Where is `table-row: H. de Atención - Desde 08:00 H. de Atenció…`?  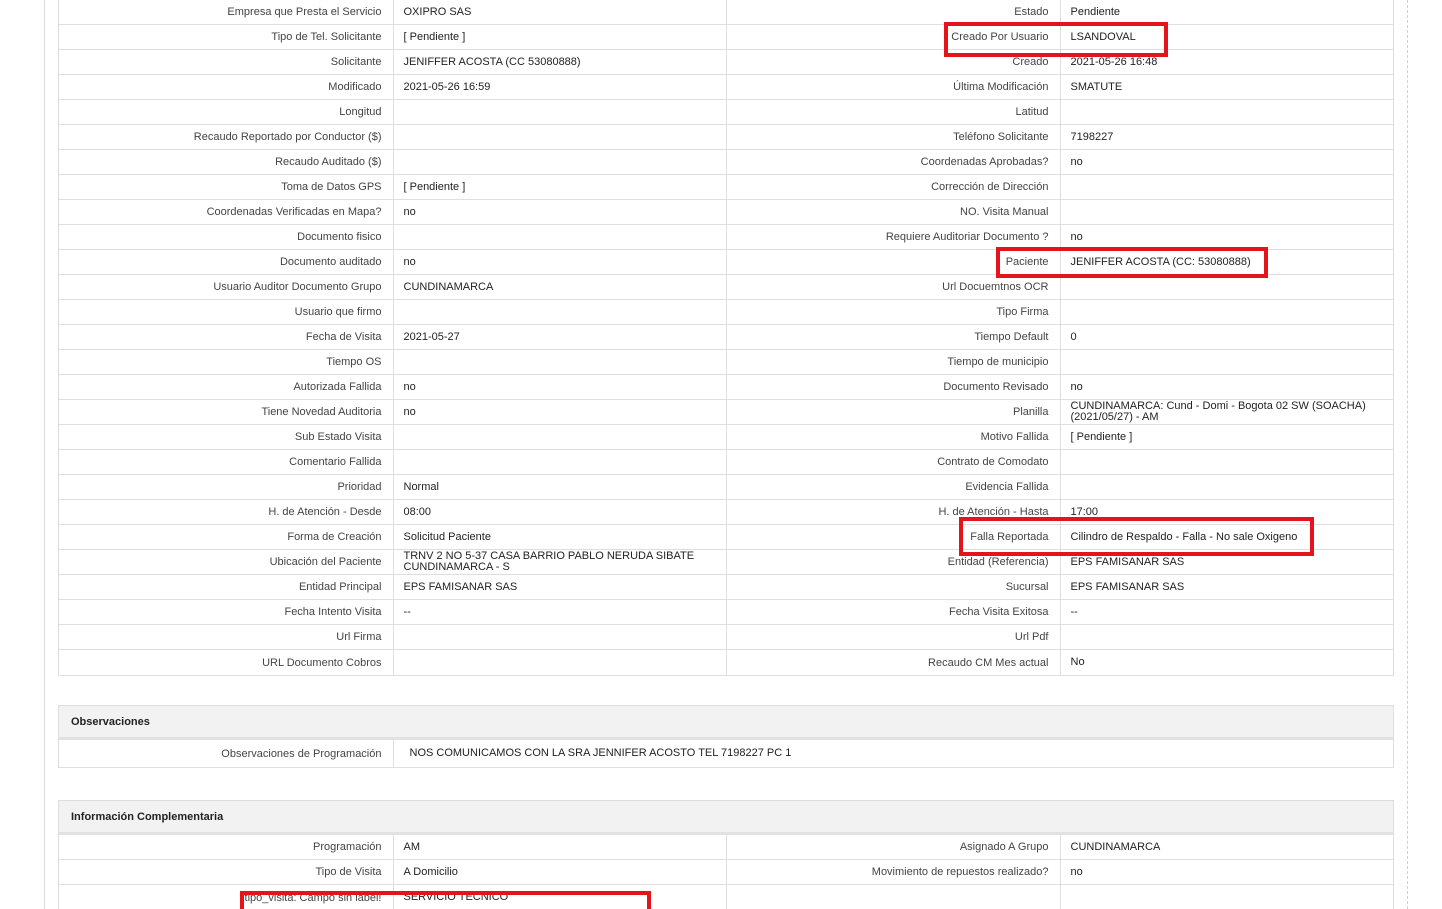
table-row: H. de Atención - Desde 08:00 H. de Atenció… is located at coordinates (726, 512).